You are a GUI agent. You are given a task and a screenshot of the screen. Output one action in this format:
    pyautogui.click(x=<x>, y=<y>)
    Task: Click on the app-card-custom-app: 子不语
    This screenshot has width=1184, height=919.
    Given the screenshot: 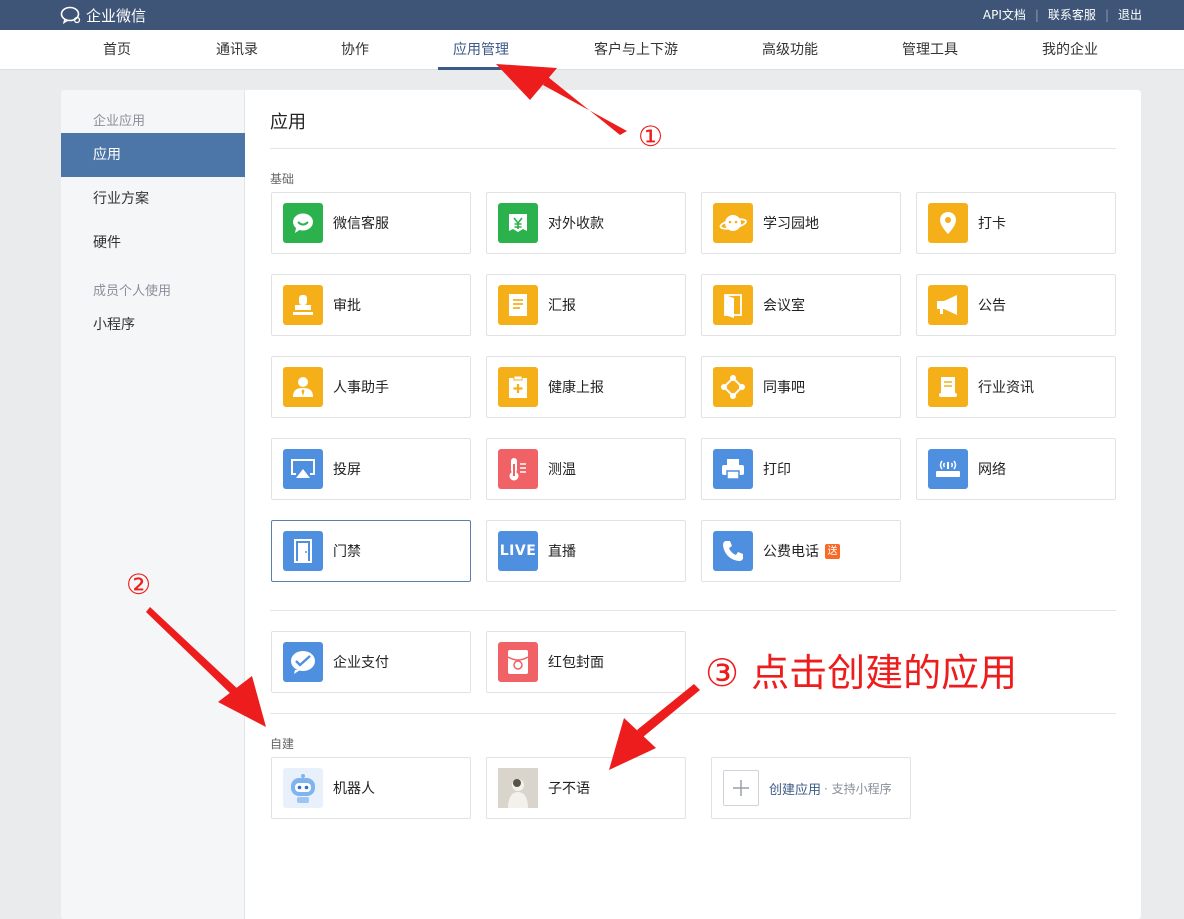 What is the action you would take?
    pyautogui.click(x=586, y=788)
    